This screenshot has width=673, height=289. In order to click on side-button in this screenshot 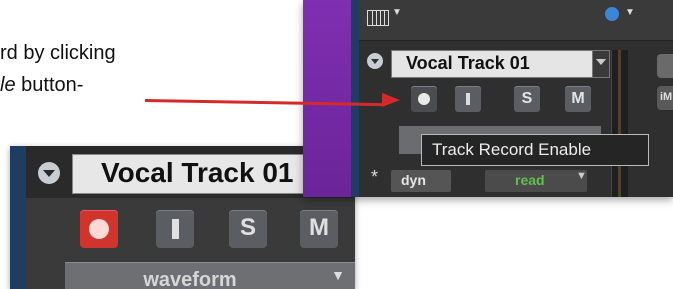, I will do `click(665, 66)`.